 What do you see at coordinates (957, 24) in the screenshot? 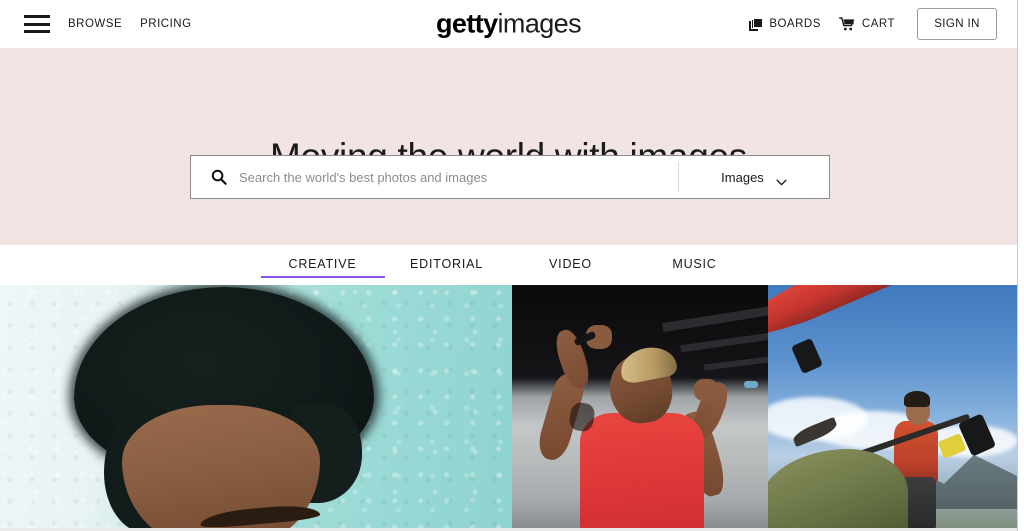
I see `sign-in-button: SIGN IN` at bounding box center [957, 24].